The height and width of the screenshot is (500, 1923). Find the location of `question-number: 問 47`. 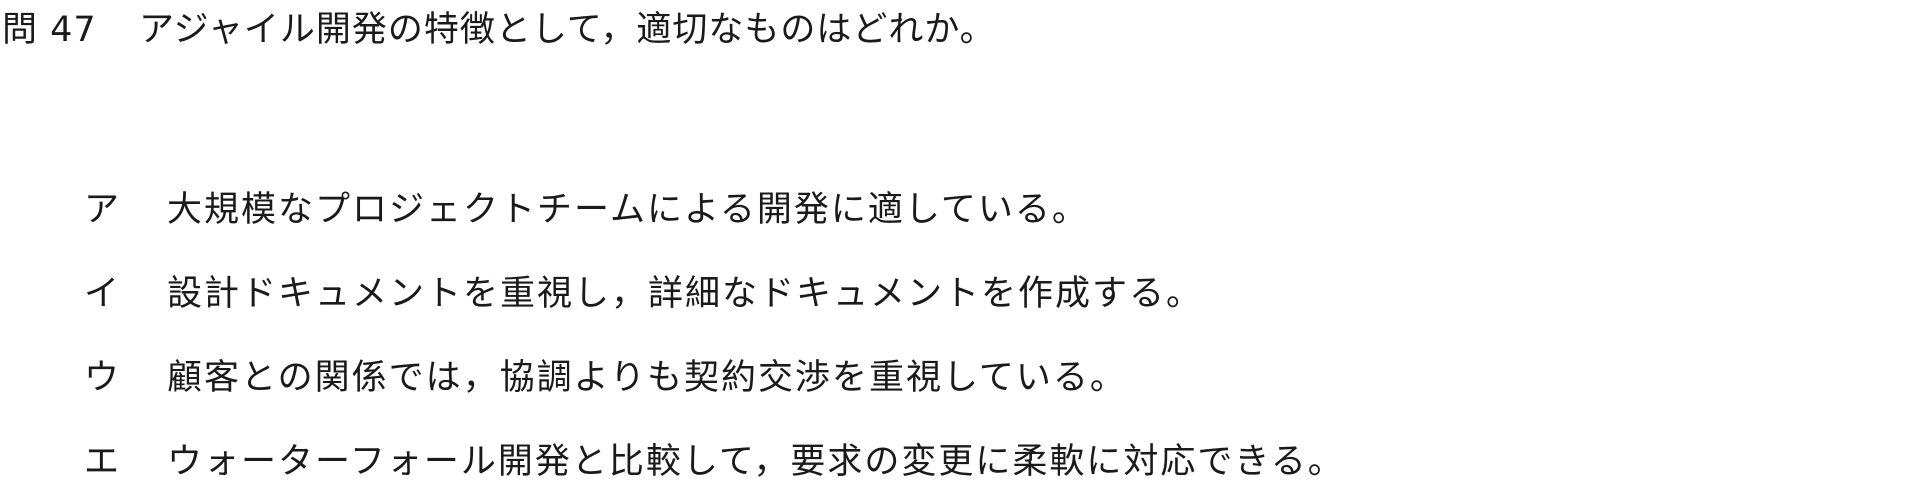

question-number: 問 47 is located at coordinates (49, 29).